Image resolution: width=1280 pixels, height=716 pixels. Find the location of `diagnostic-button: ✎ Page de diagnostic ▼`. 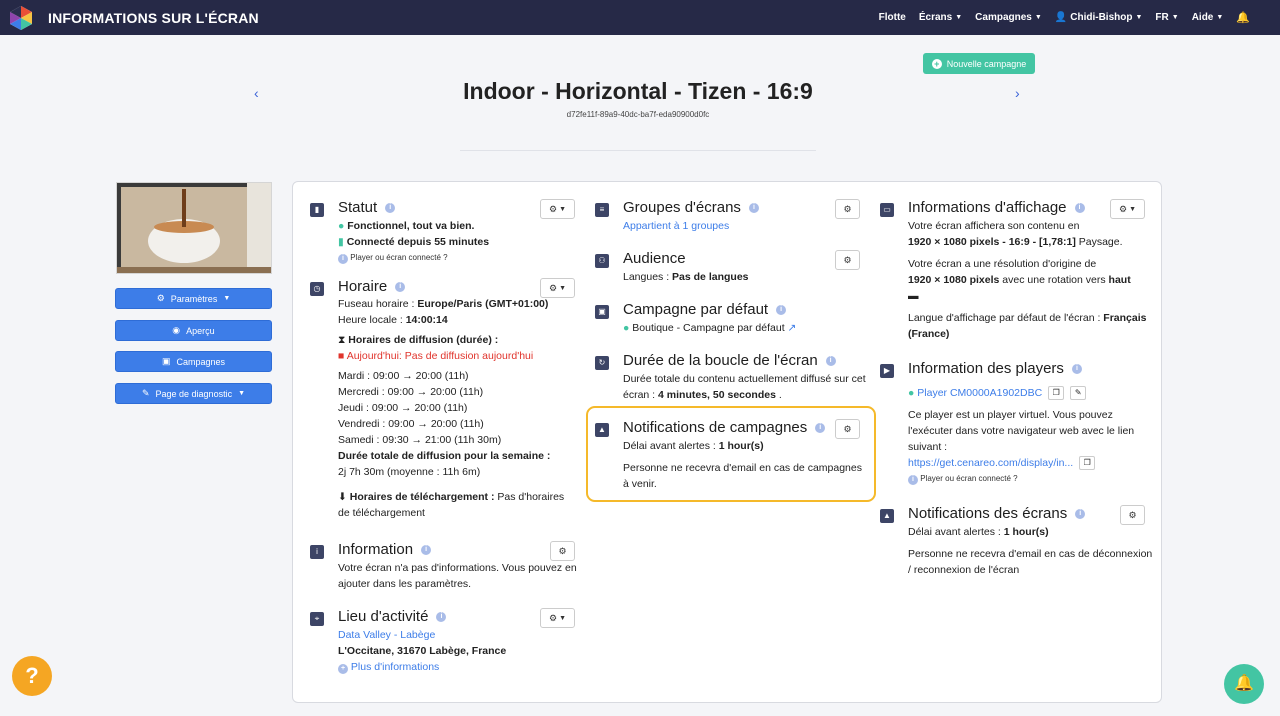

diagnostic-button: ✎ Page de diagnostic ▼ is located at coordinates (193, 393).